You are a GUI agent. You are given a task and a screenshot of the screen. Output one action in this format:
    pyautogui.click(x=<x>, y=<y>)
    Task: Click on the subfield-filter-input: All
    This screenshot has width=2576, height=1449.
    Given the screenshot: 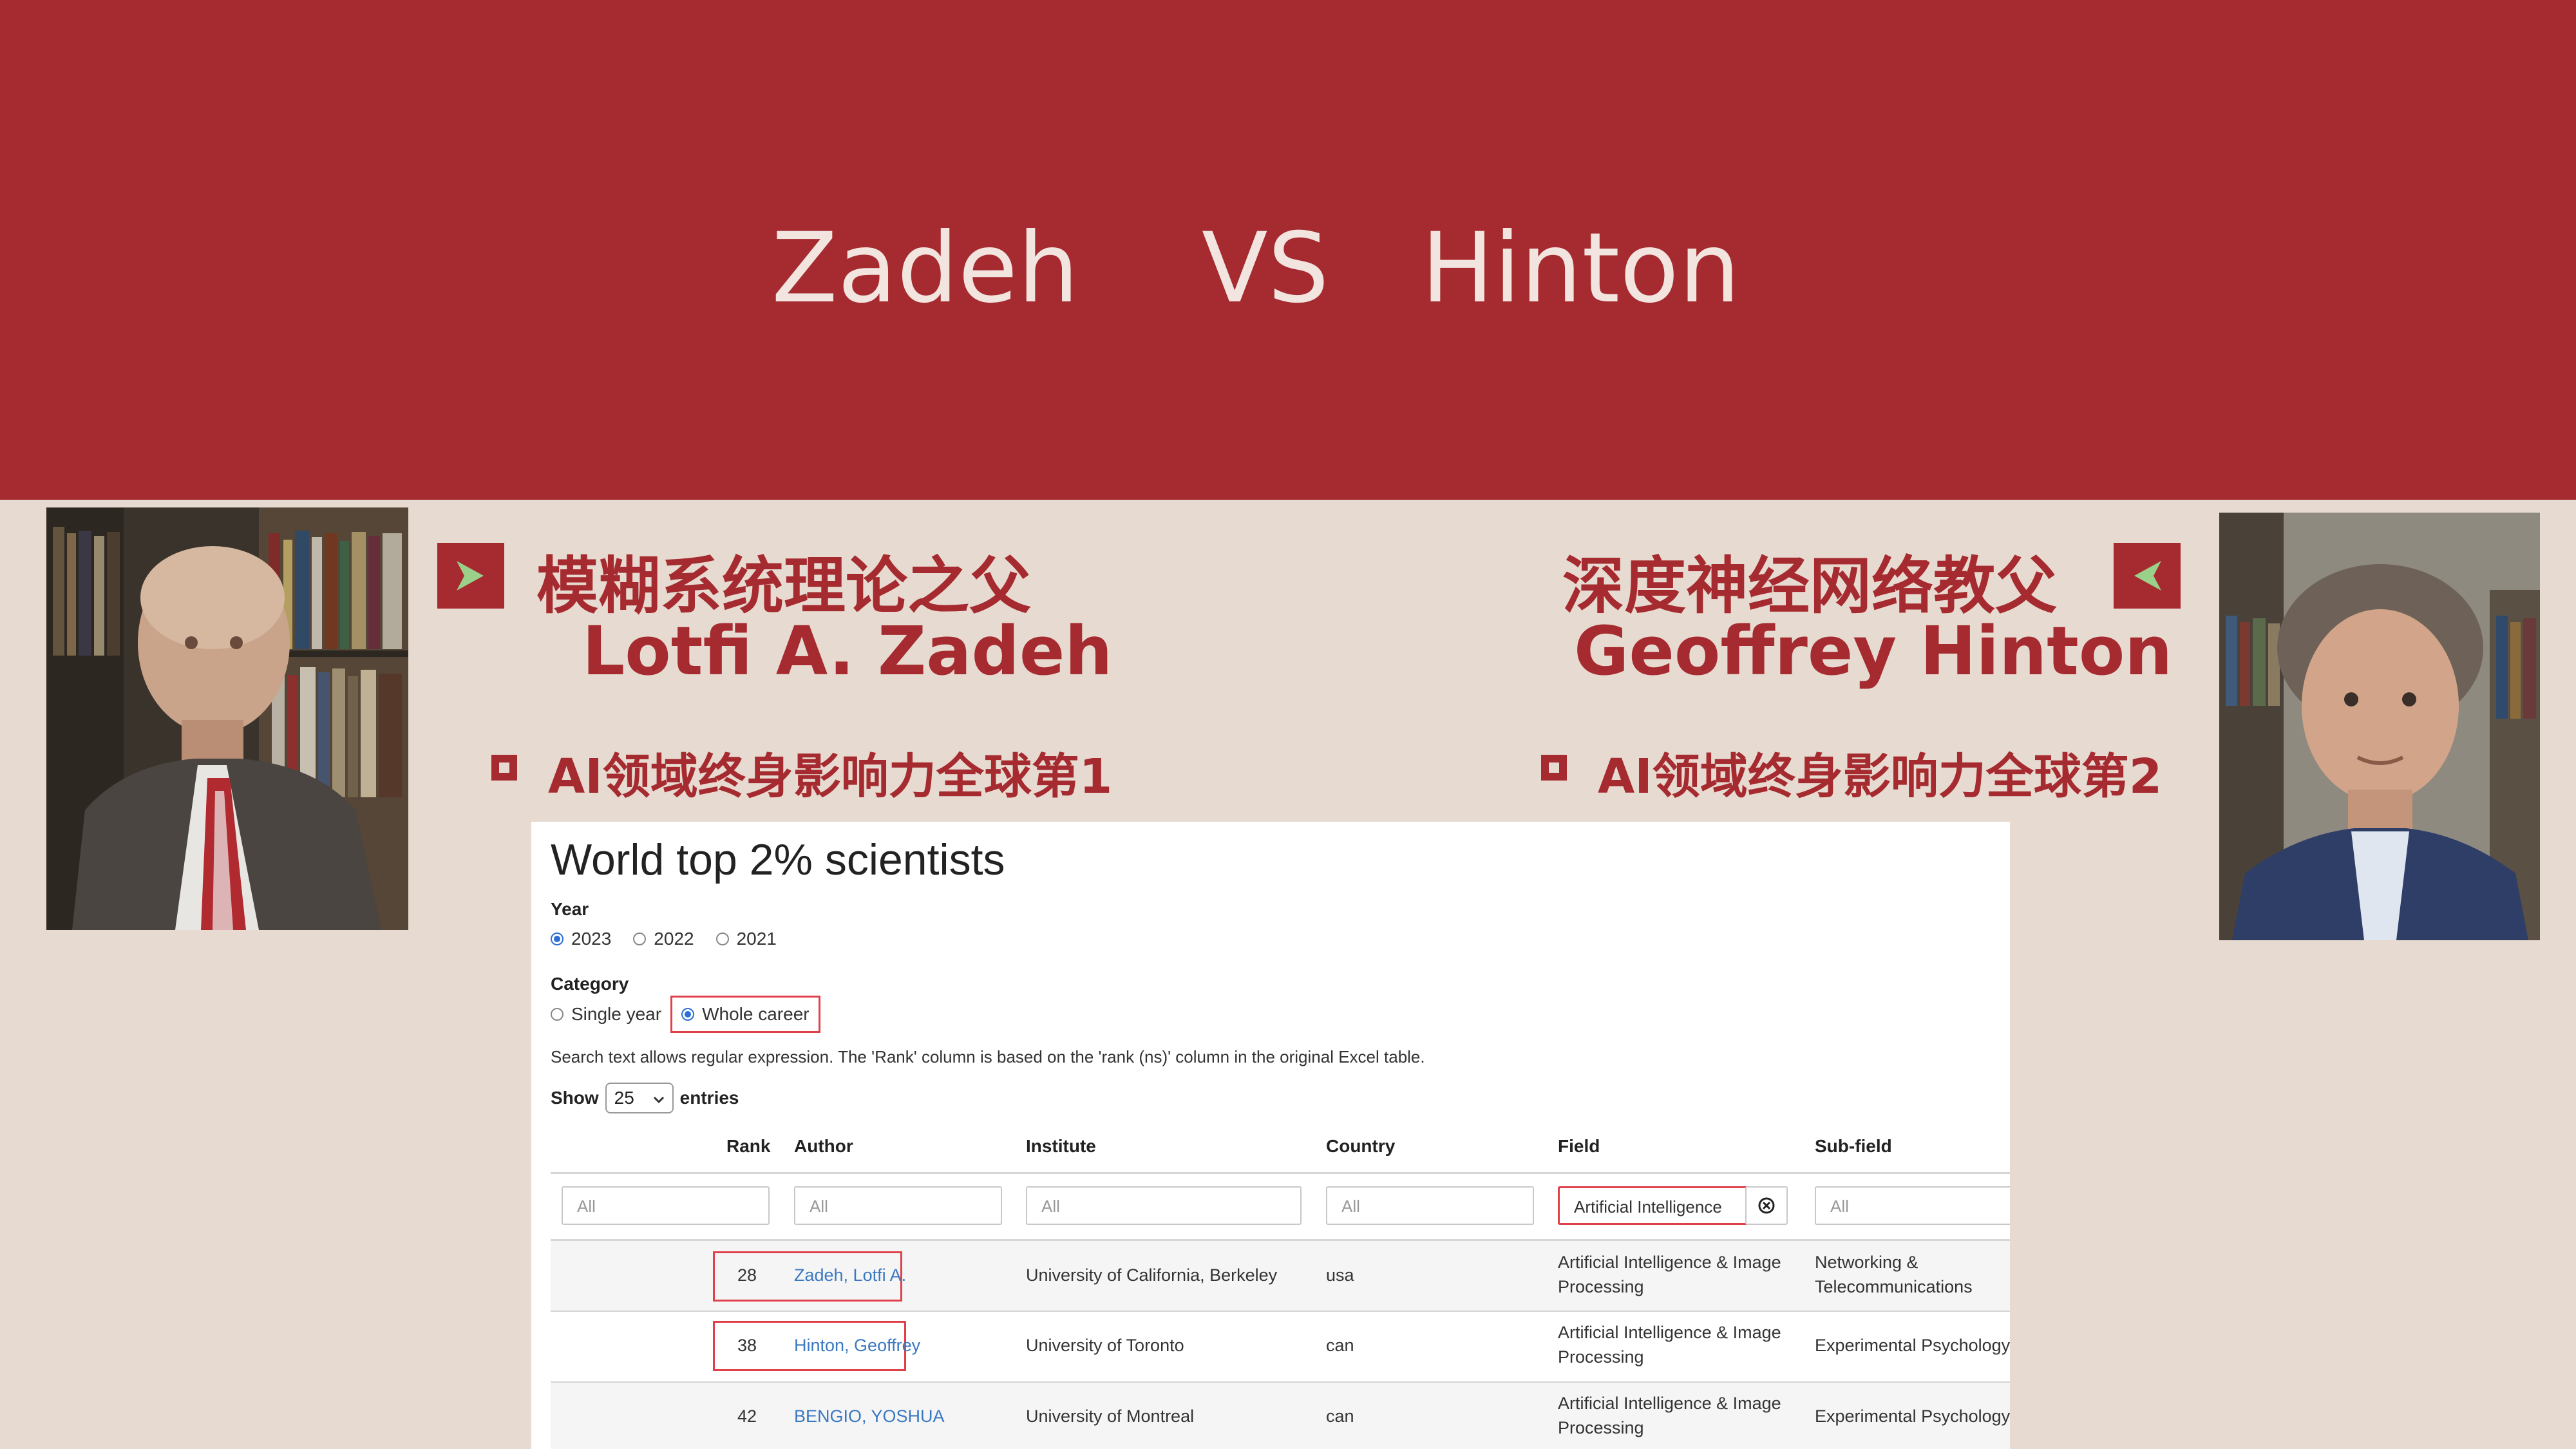 What is the action you would take?
    pyautogui.click(x=1913, y=1205)
    